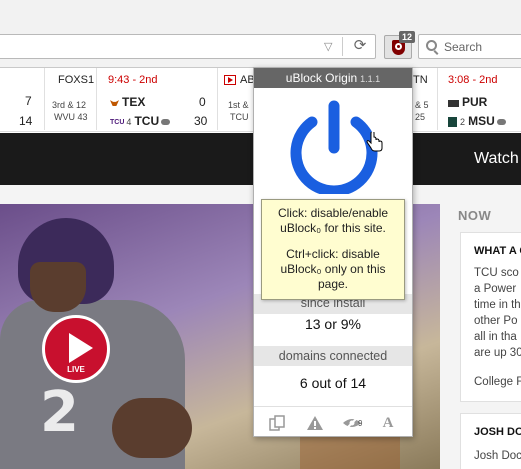 This screenshot has width=521, height=469. I want to click on card-title: WHAT A C, so click(497, 251).